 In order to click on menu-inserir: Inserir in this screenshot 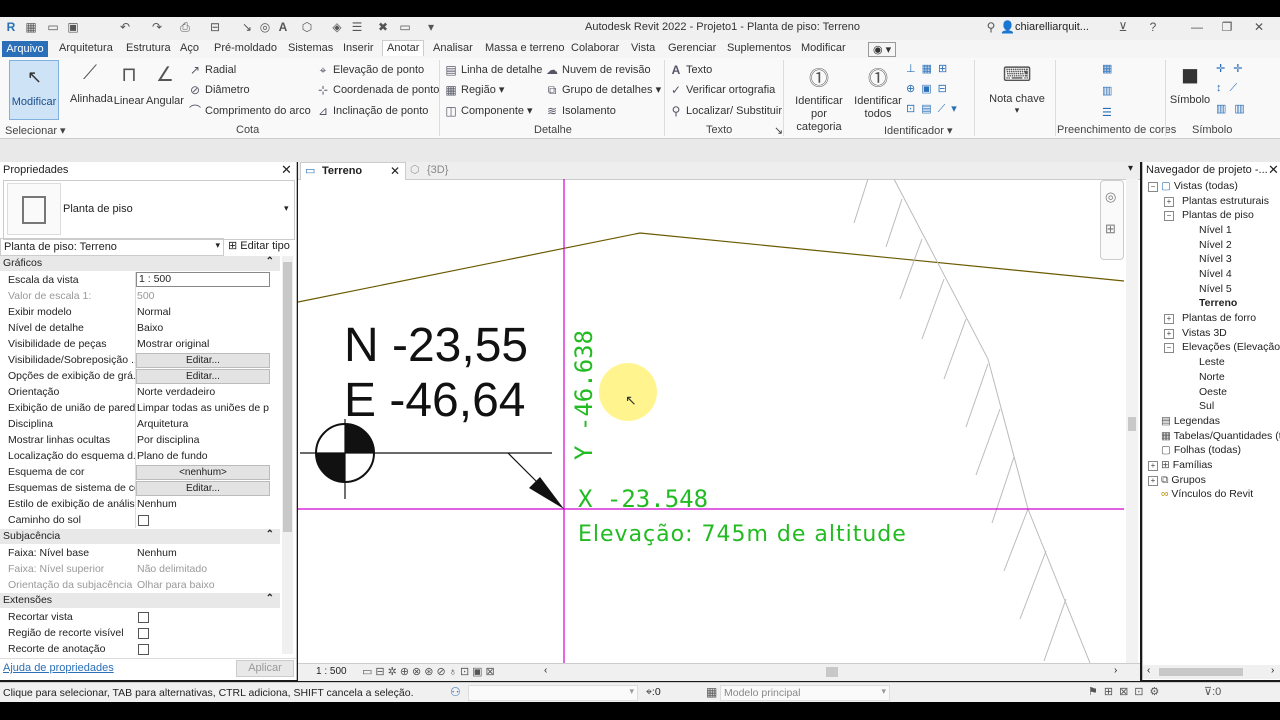, I will do `click(358, 48)`.